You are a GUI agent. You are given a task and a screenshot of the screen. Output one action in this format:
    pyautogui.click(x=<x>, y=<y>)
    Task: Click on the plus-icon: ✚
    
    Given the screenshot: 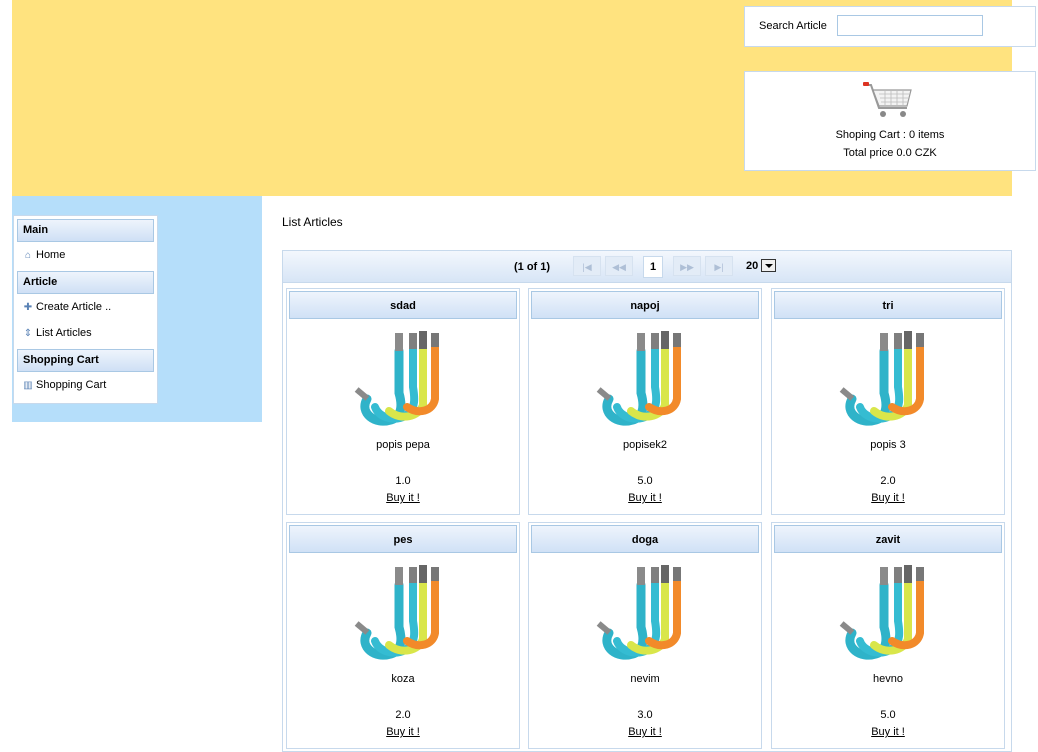 What is the action you would take?
    pyautogui.click(x=28, y=307)
    